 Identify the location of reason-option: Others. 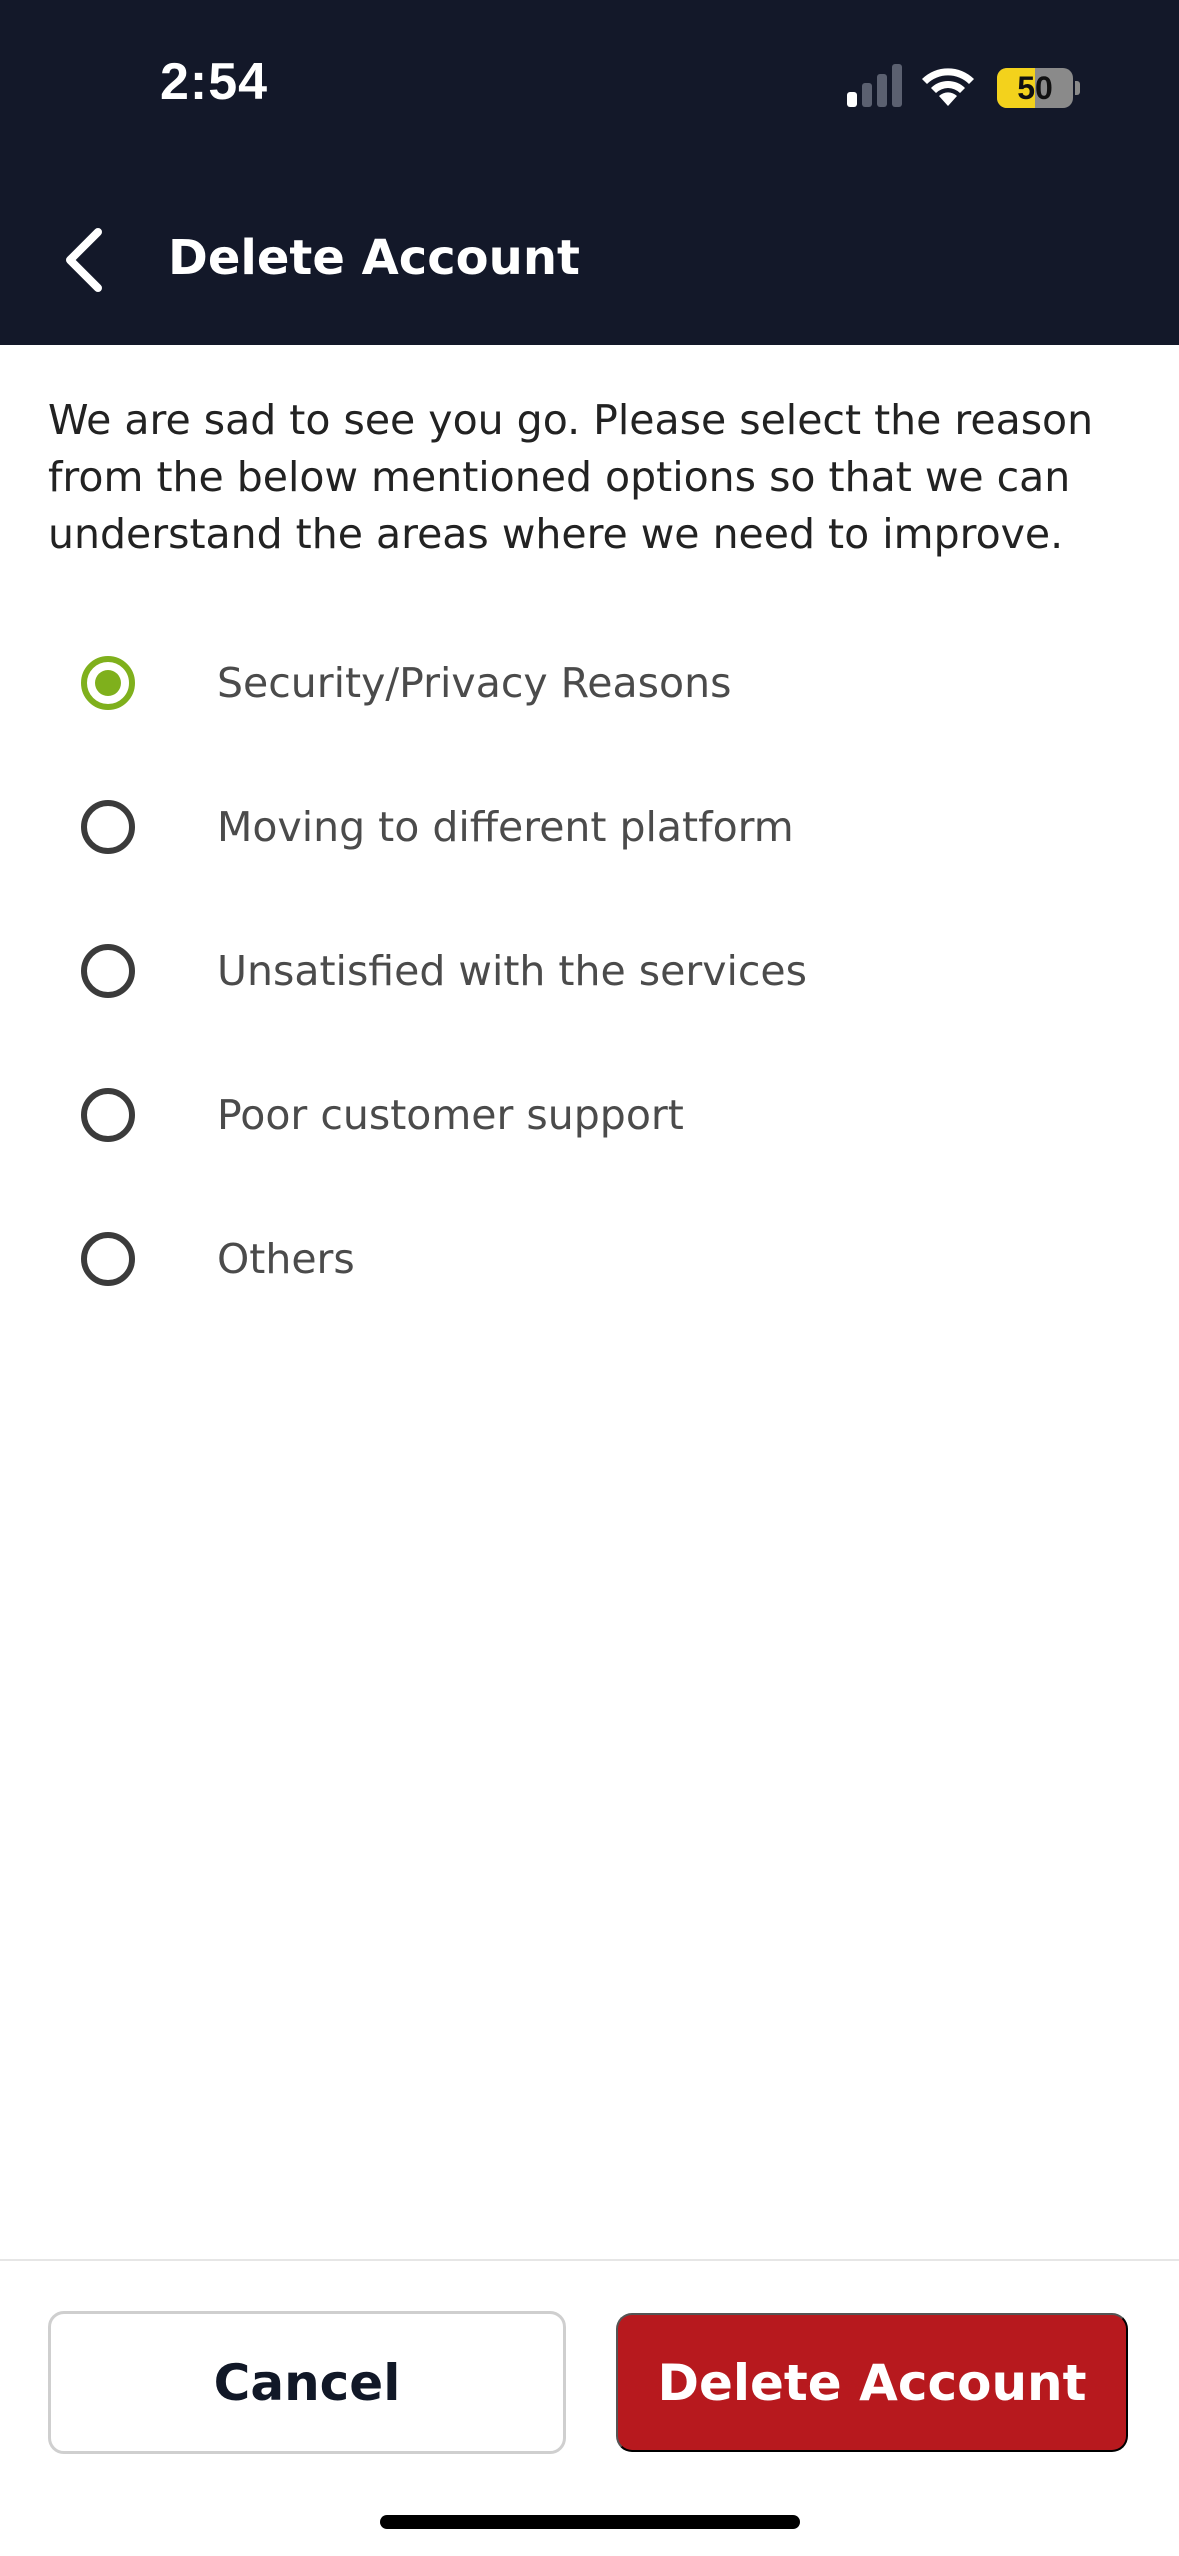
(589, 1260).